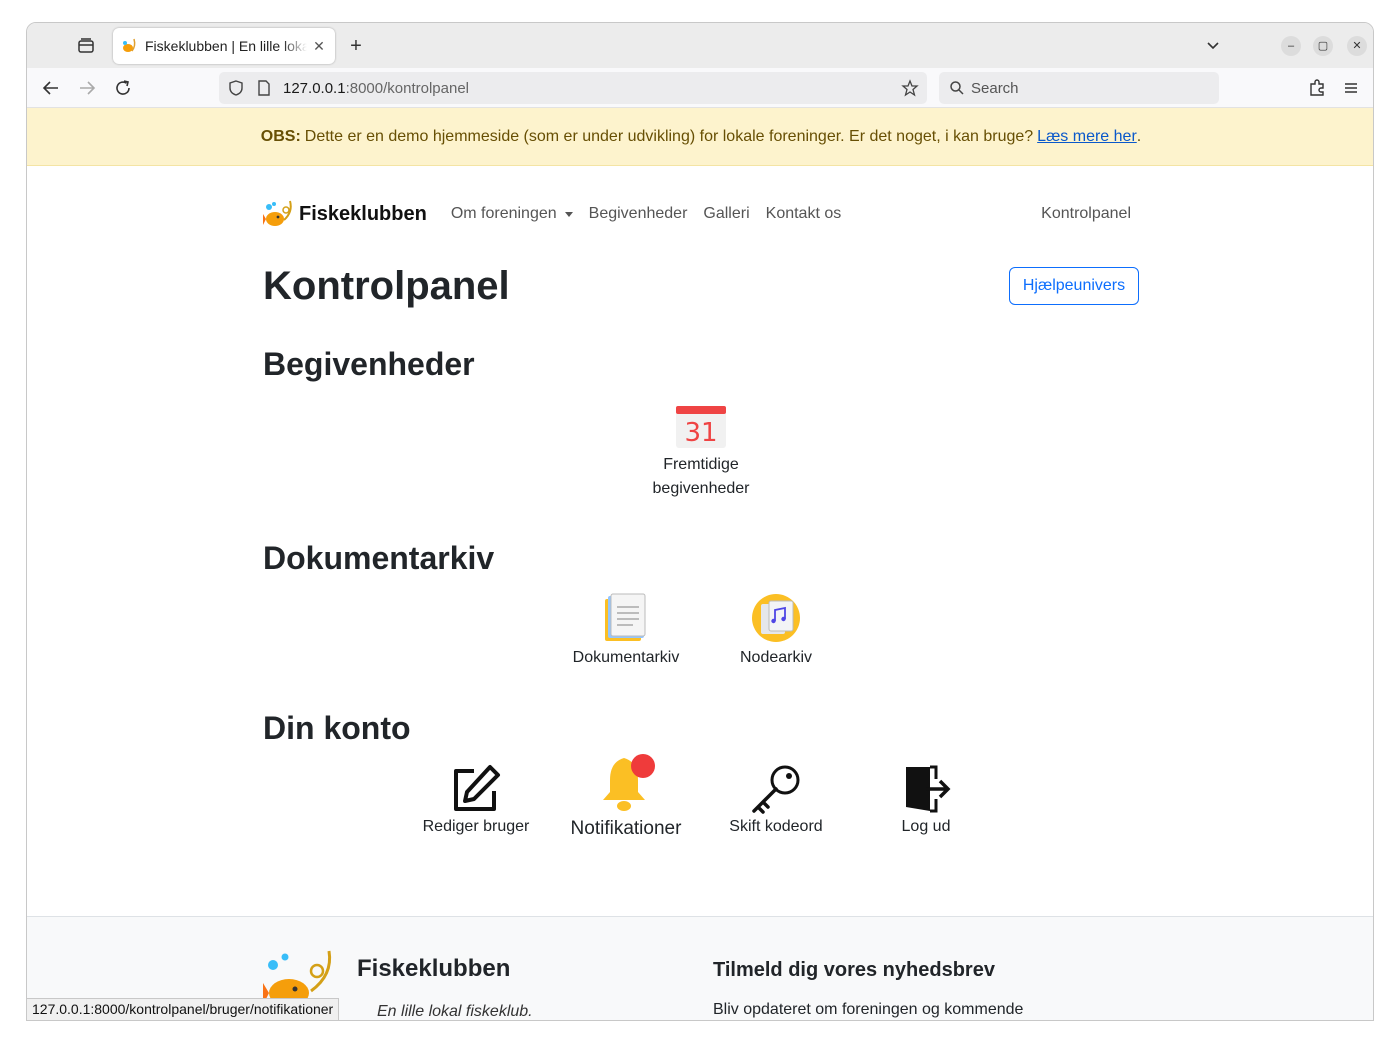 Image resolution: width=1400 pixels, height=1050 pixels. Describe the element at coordinates (1087, 137) in the screenshot. I see `read-more-link: Læs mere her` at that location.